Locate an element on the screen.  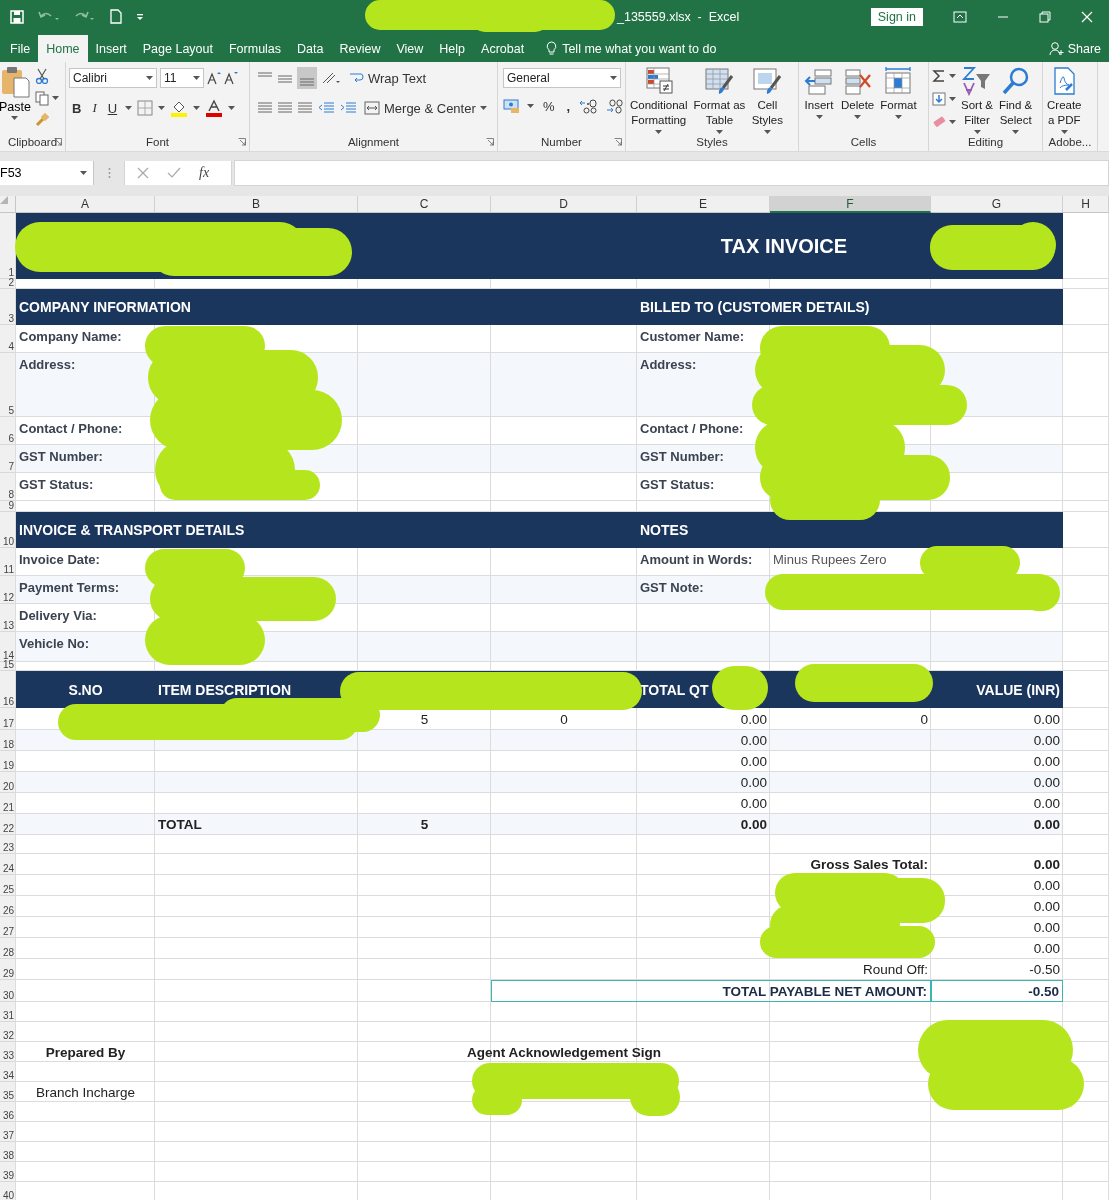
menu-tab: Review is located at coordinates (360, 48).